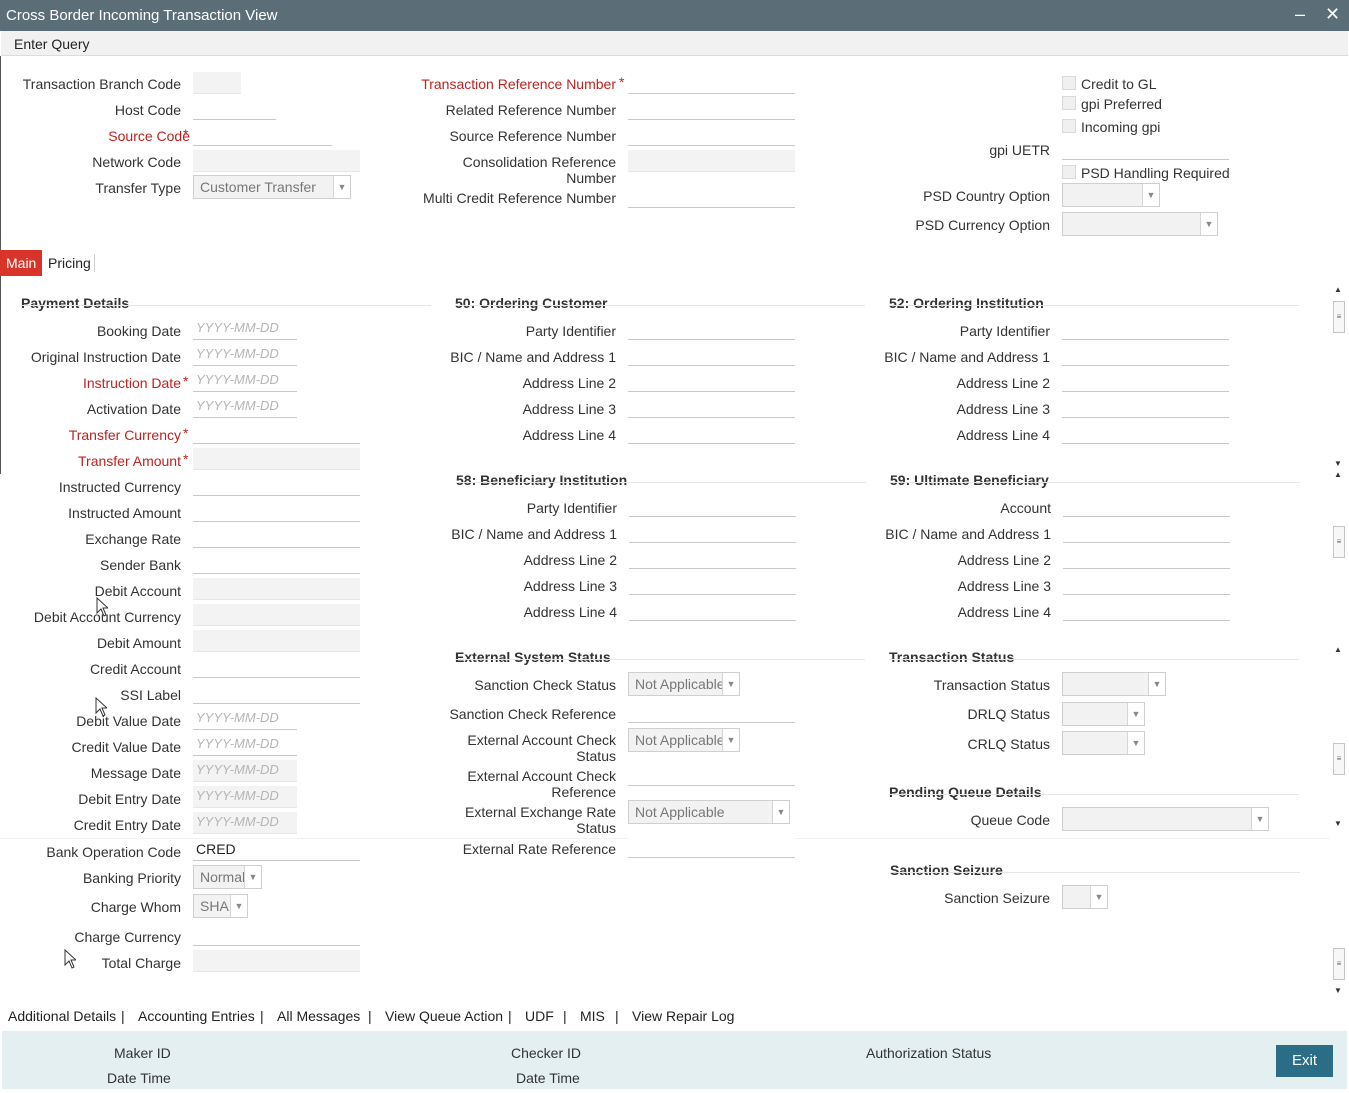  What do you see at coordinates (227, 877) in the screenshot?
I see `banking-priority-select: Normal ▼` at bounding box center [227, 877].